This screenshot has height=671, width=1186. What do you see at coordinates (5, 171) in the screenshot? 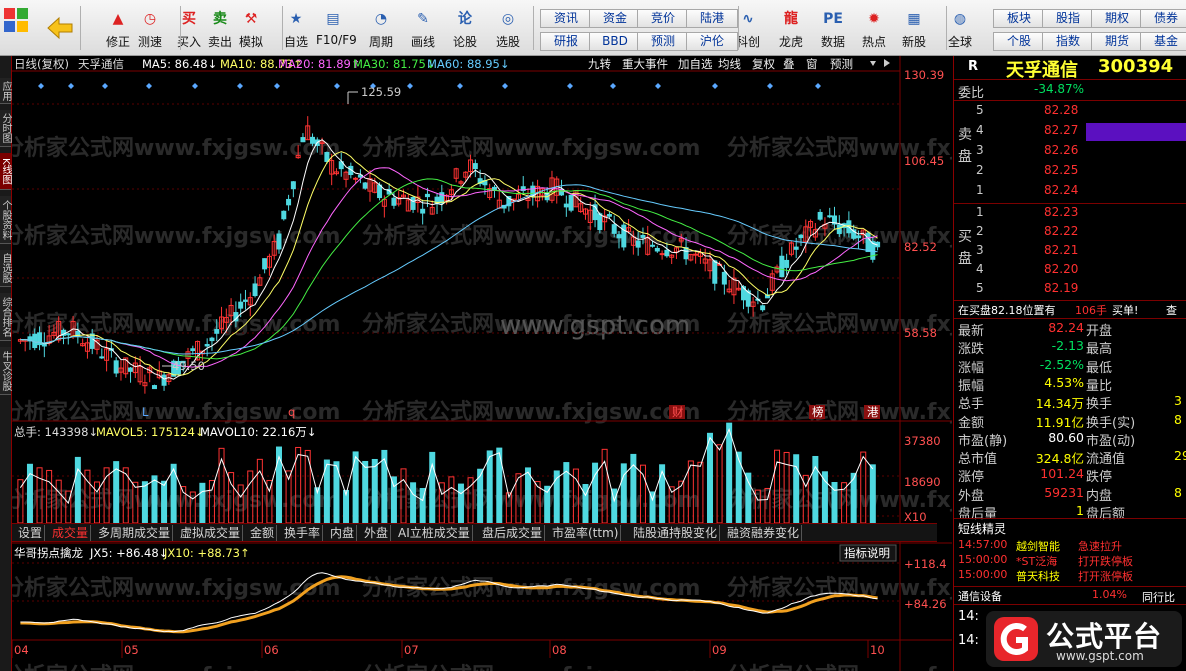
I see `left-tab-2: K线图` at bounding box center [5, 171].